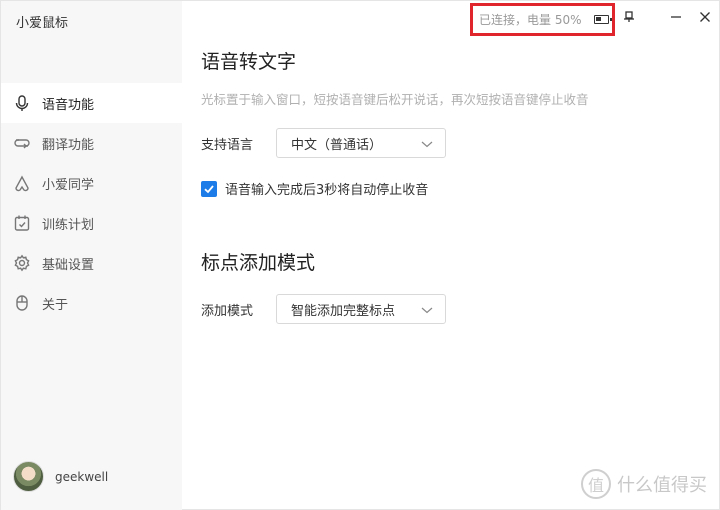 The width and height of the screenshot is (720, 510). I want to click on sidebar-item-label: 关于, so click(55, 305).